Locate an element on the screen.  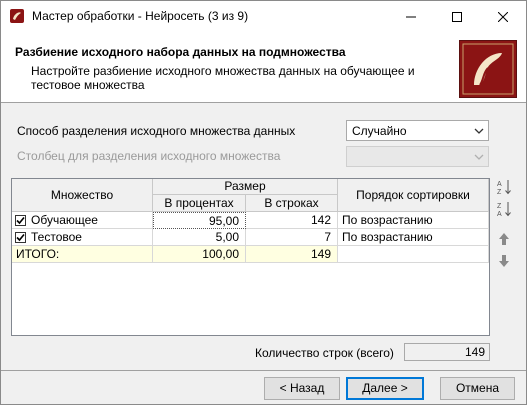
logo-icon is located at coordinates (488, 69).